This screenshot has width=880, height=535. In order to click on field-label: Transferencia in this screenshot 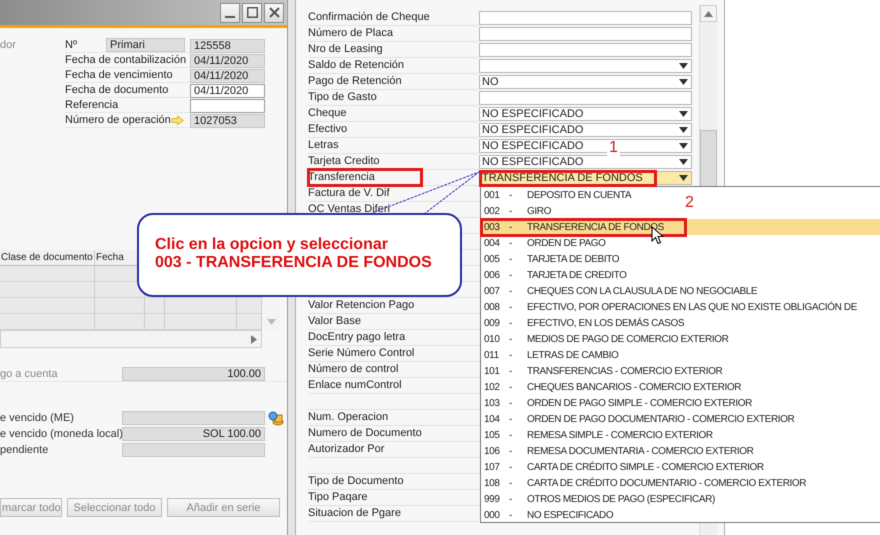, I will do `click(393, 178)`.